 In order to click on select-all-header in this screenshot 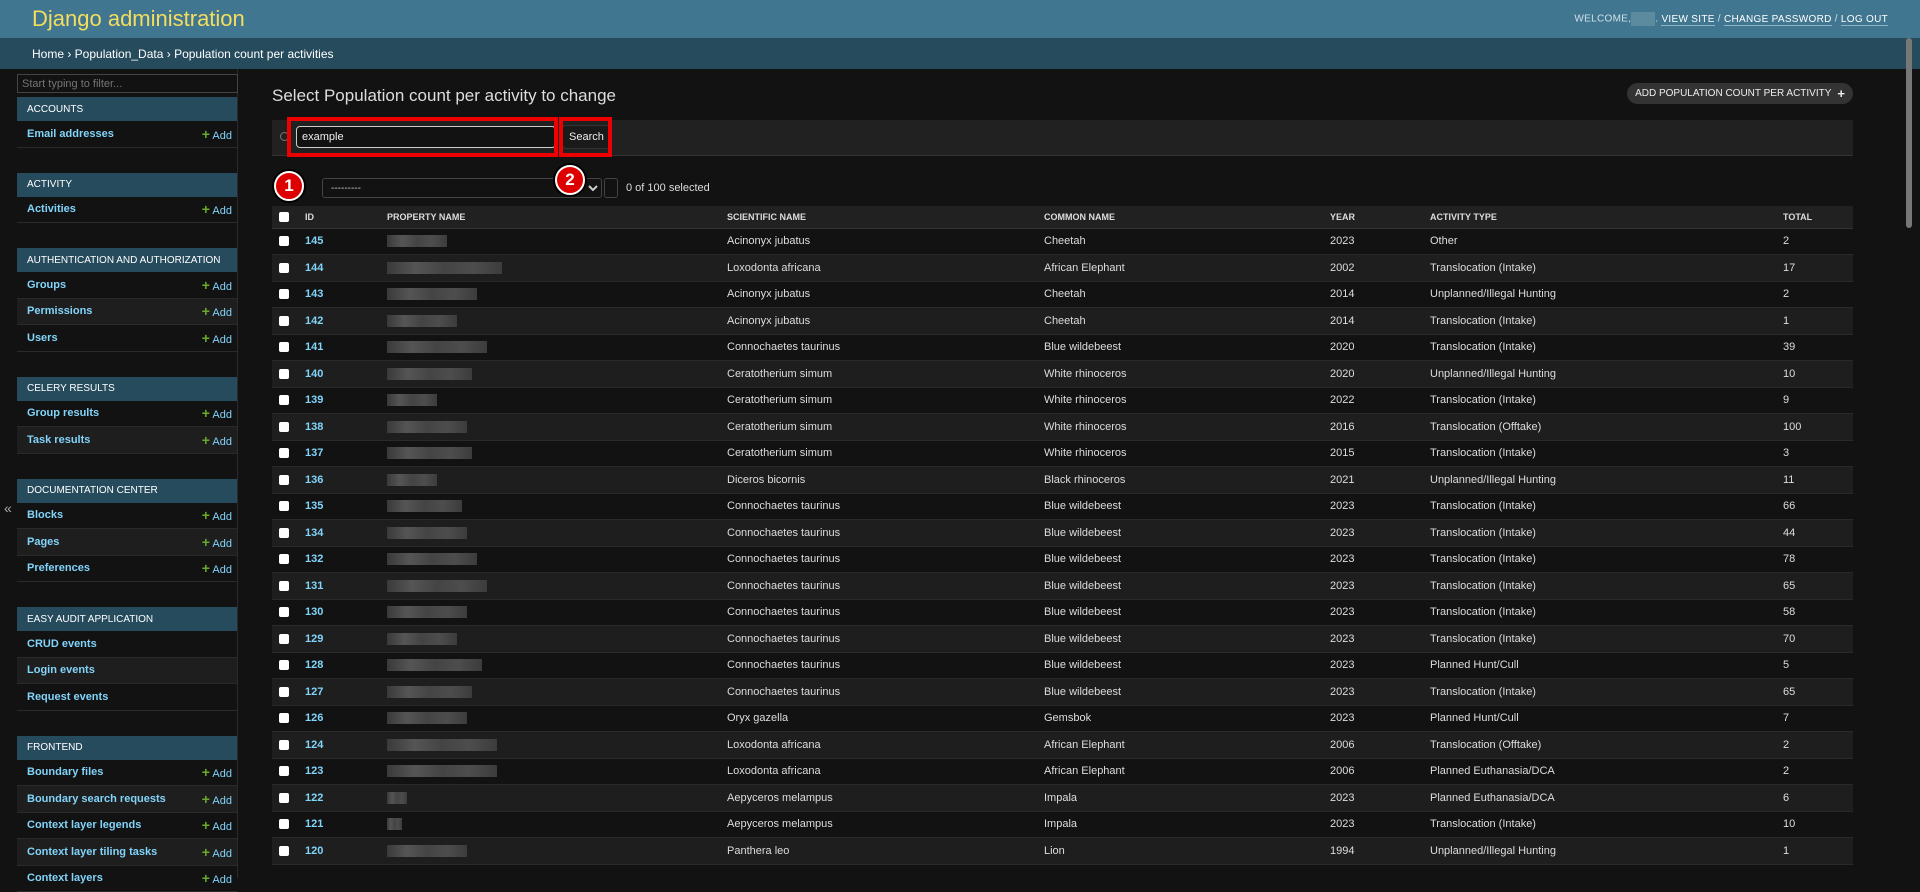, I will do `click(288, 217)`.